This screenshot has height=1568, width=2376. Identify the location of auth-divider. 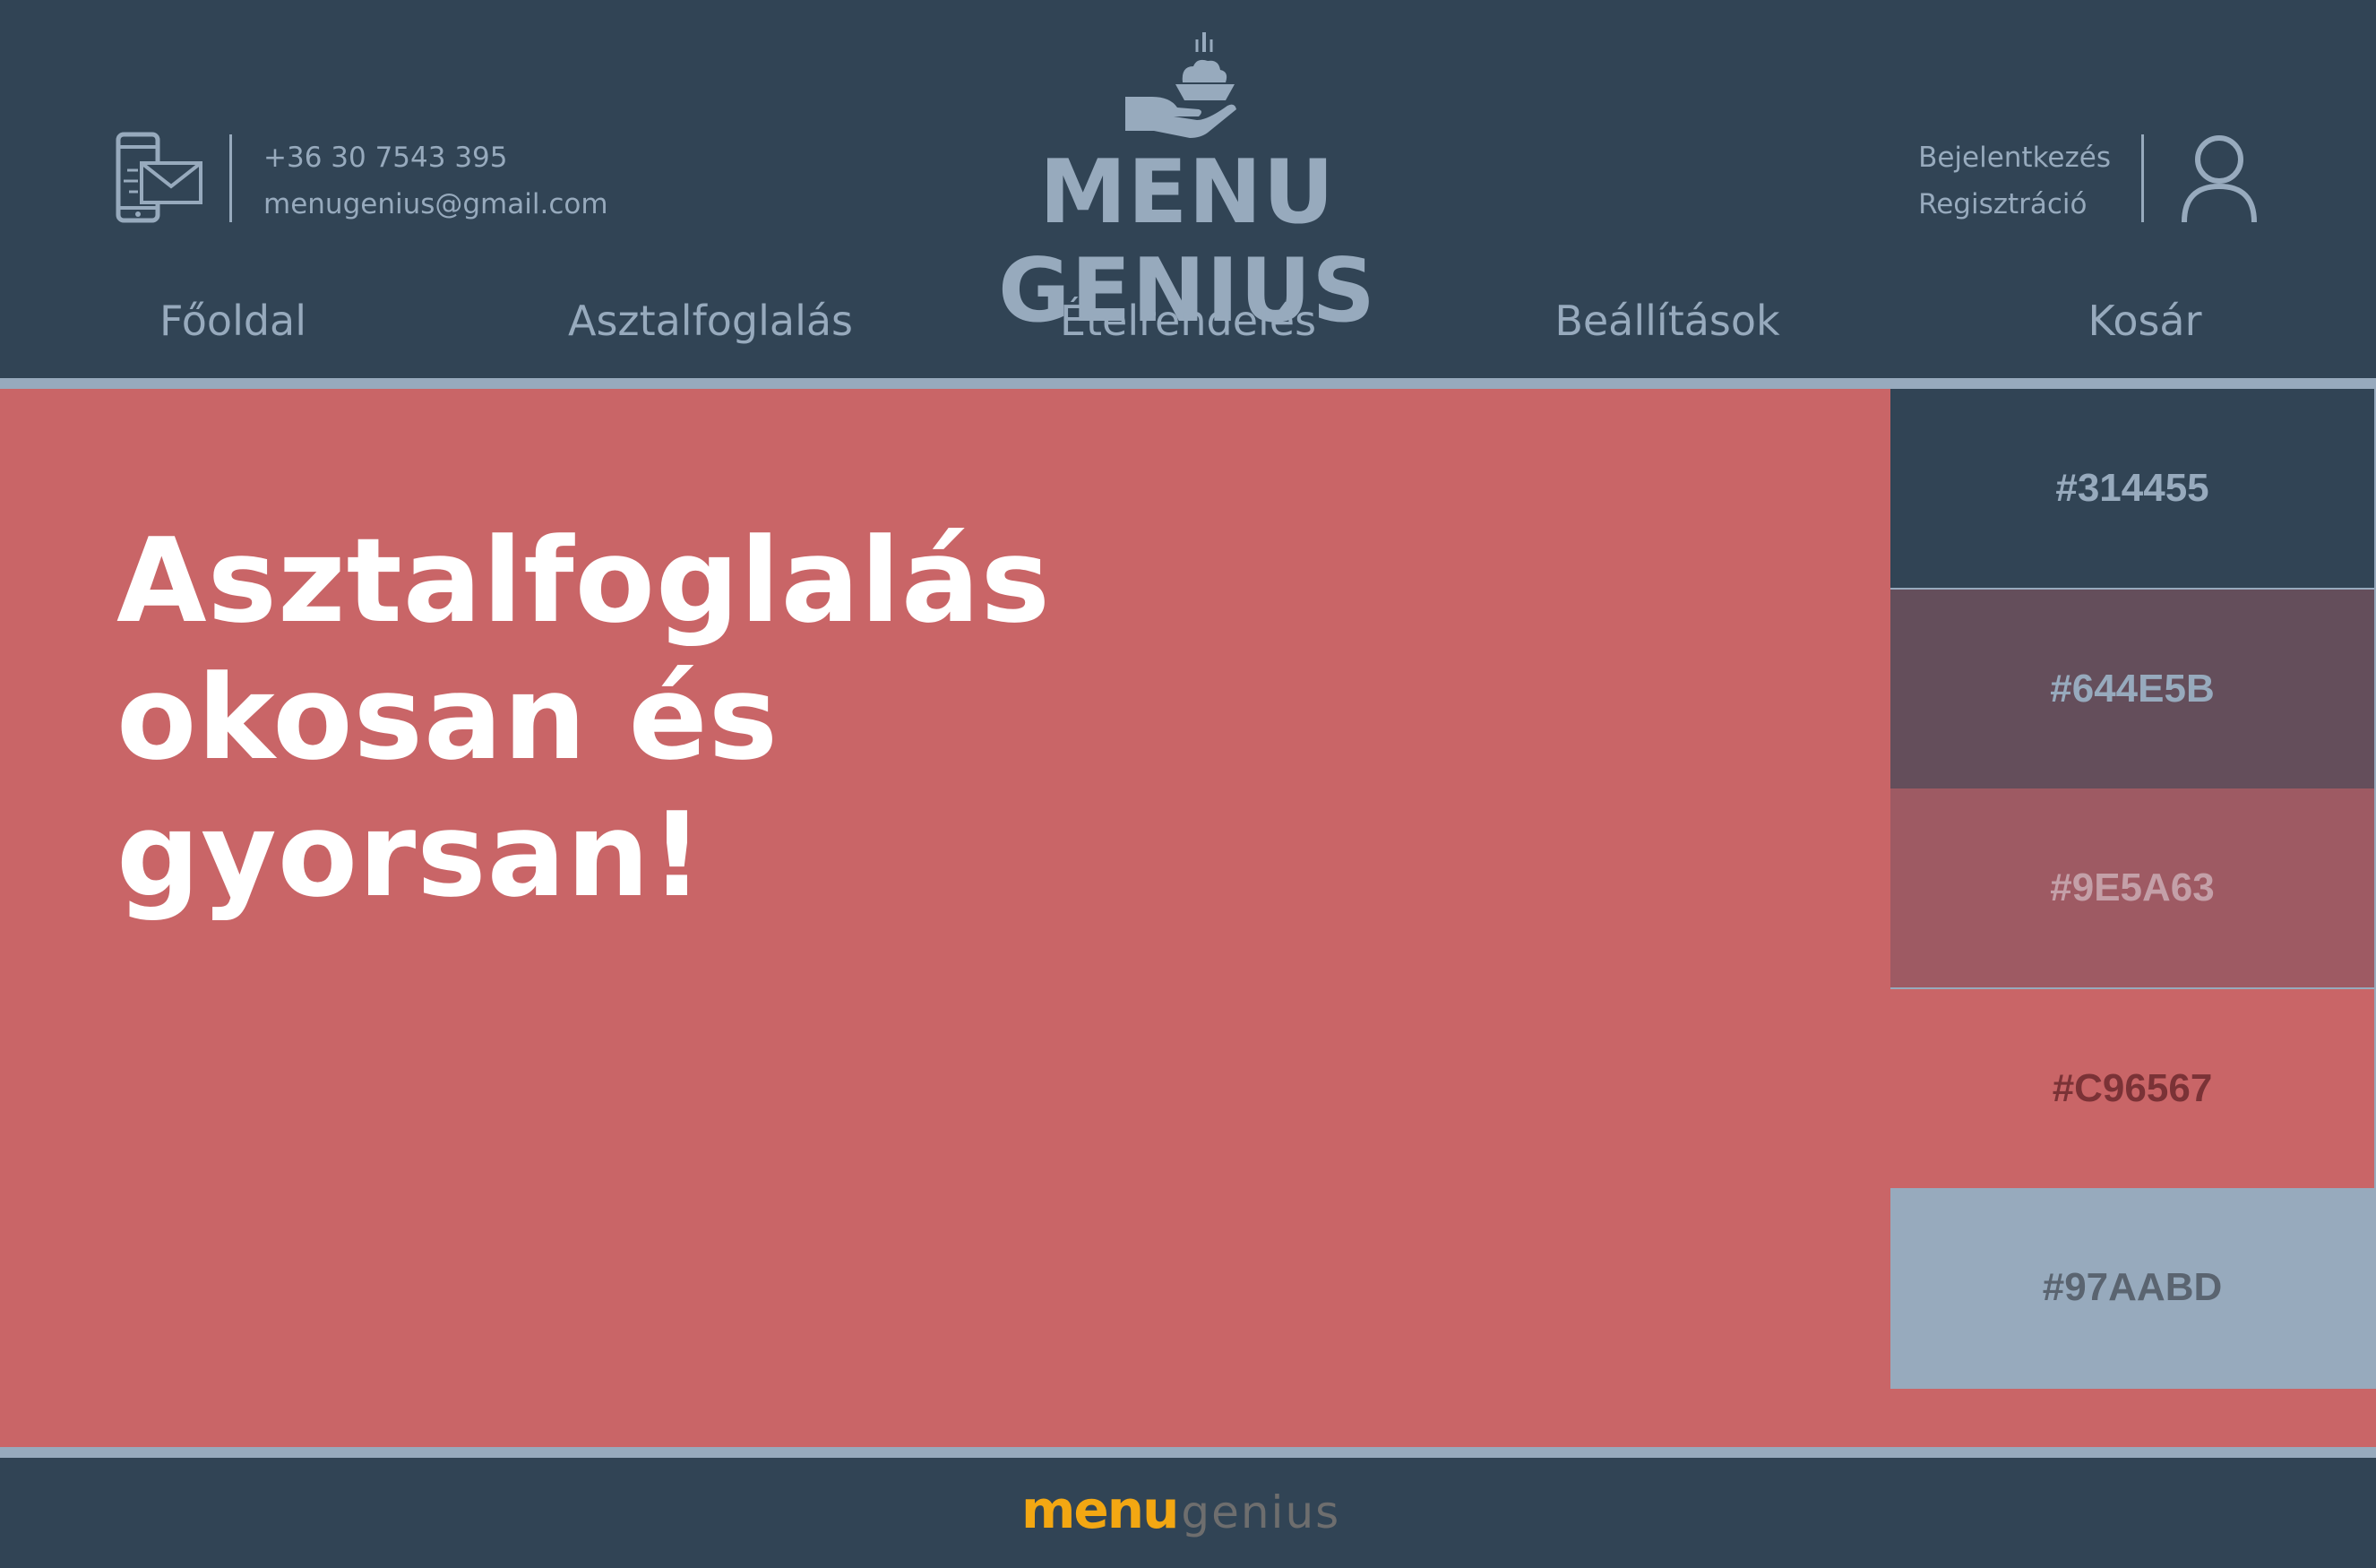
(2142, 178).